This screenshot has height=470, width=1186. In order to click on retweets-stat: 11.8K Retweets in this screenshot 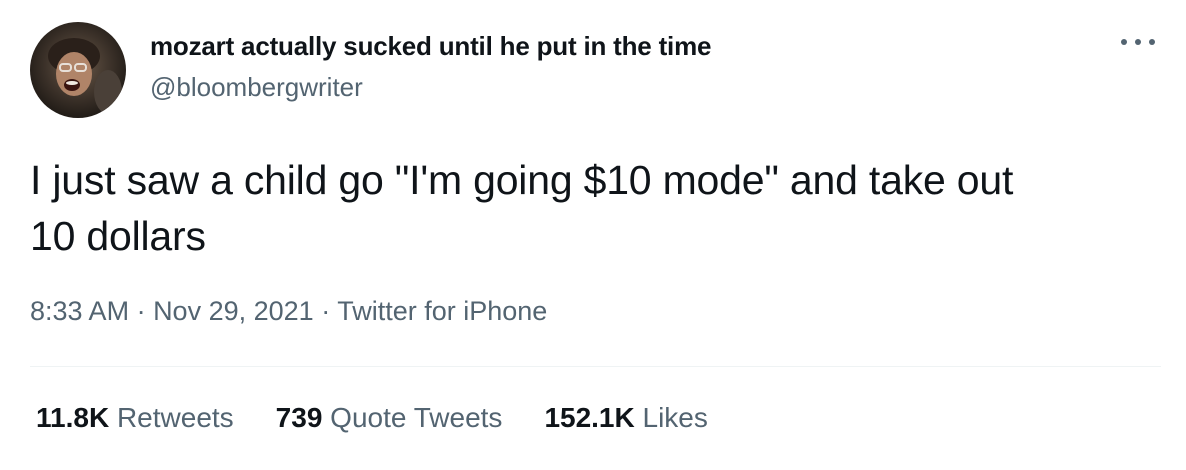, I will do `click(135, 418)`.